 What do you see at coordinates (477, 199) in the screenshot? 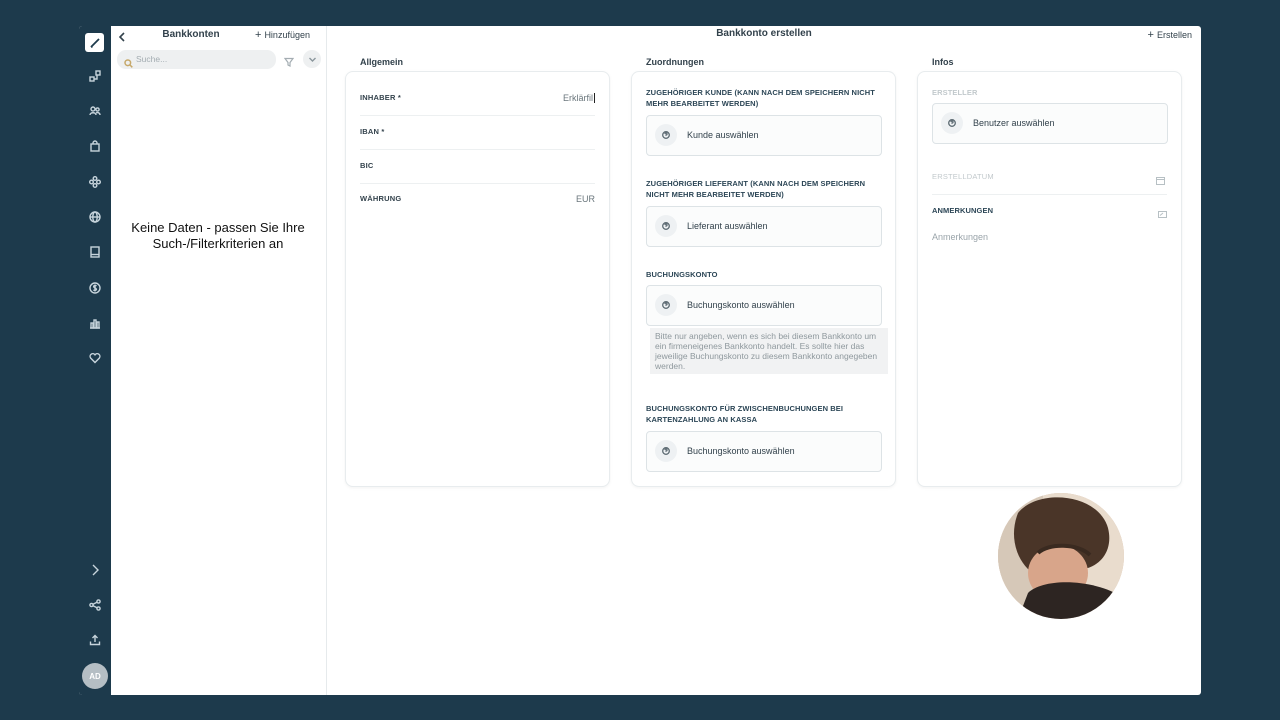
I see `field-waehrung: WÄHRUNG EUR` at bounding box center [477, 199].